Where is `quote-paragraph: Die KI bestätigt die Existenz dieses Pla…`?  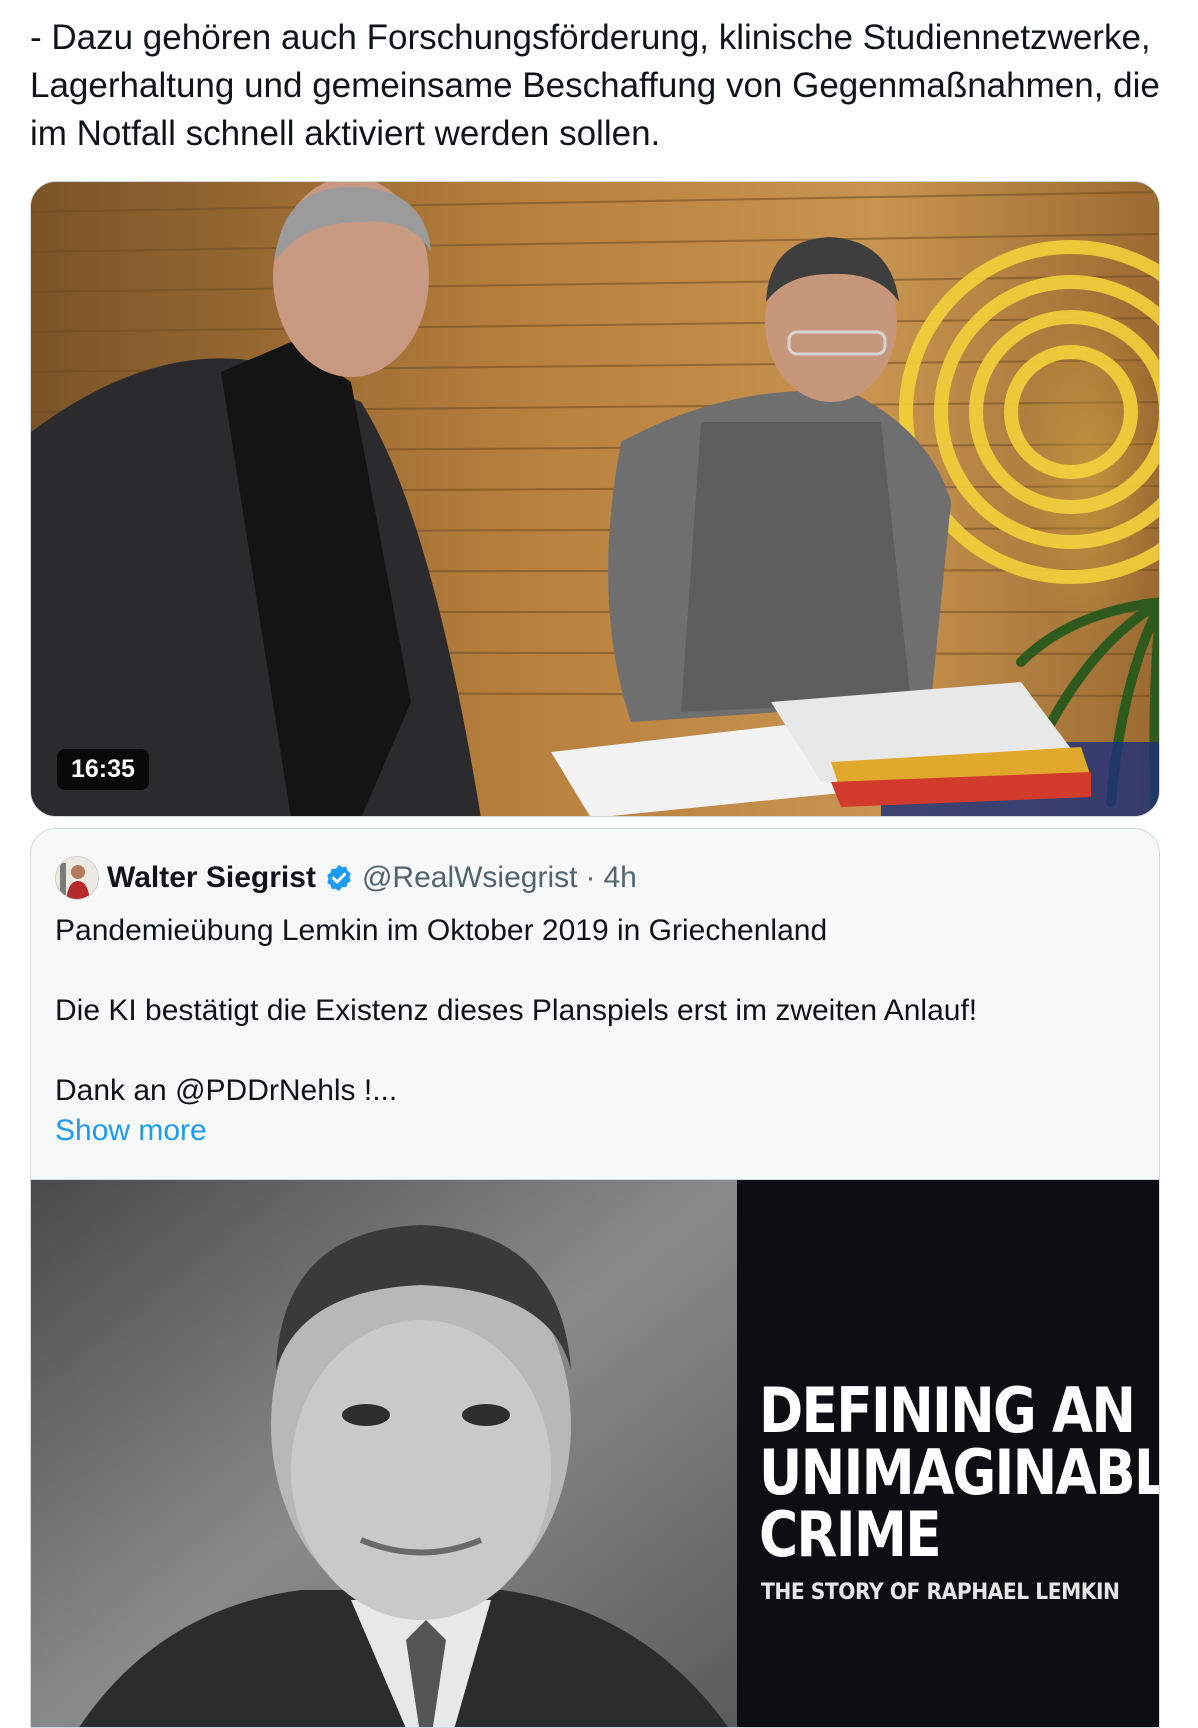 quote-paragraph: Die KI bestätigt die Existenz dieses Pla… is located at coordinates (516, 1010).